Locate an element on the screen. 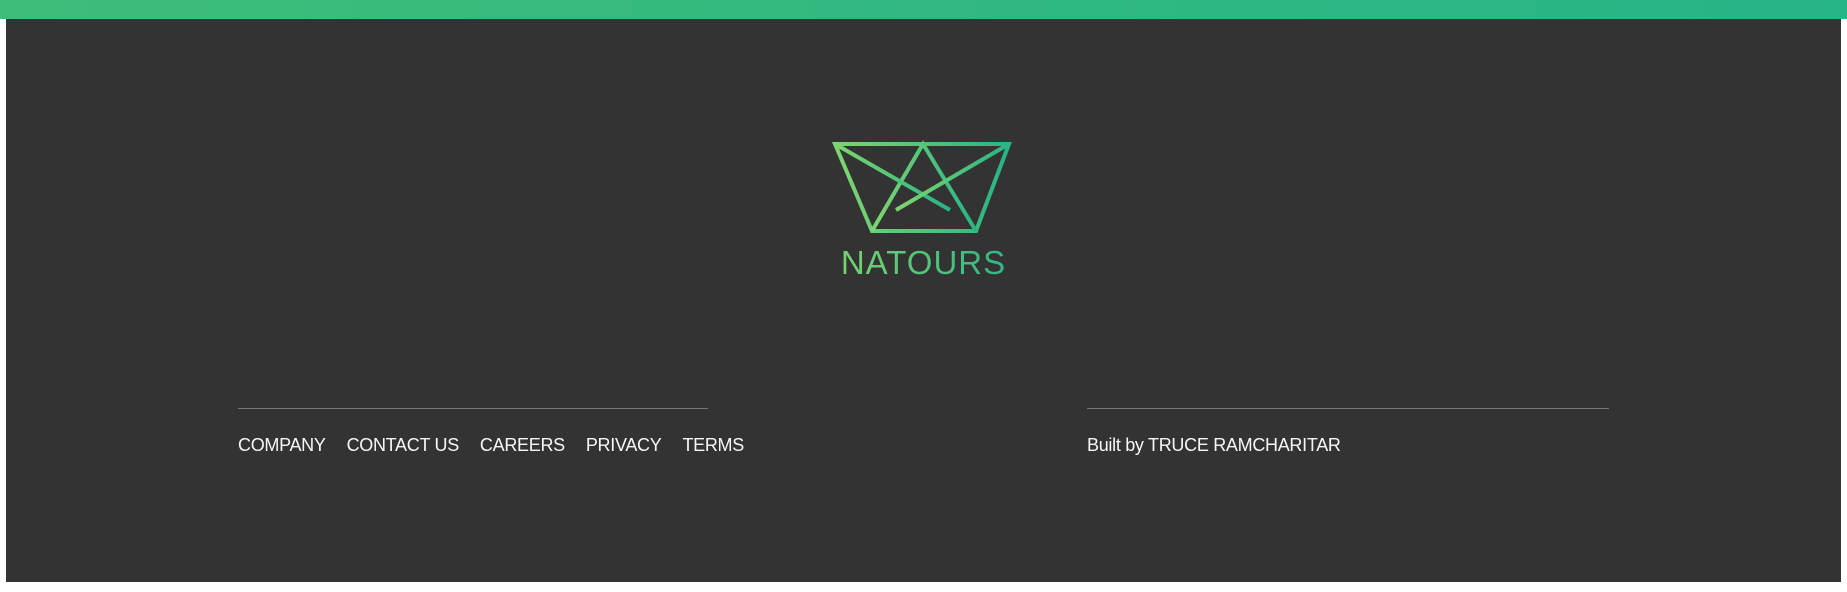  brand-logo is located at coordinates (924, 190).